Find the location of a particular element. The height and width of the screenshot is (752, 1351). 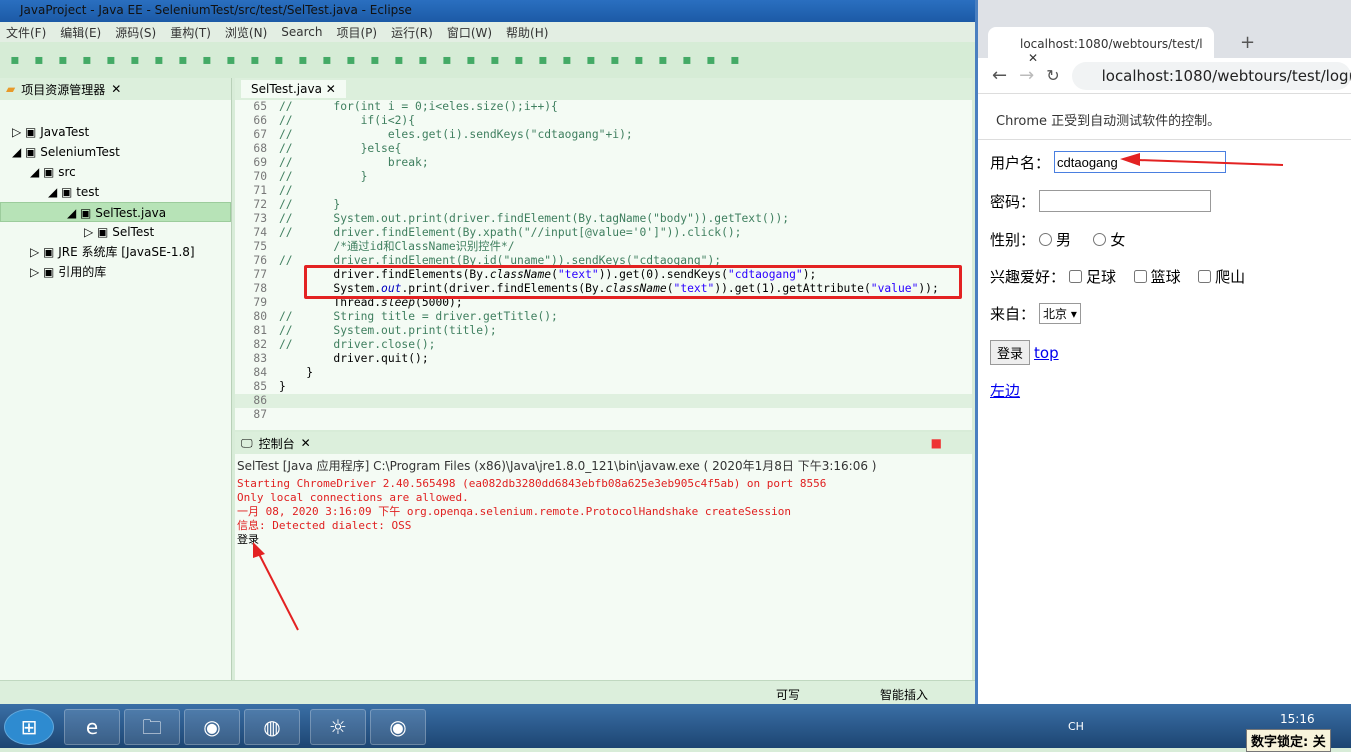

console-title: 控制台 is located at coordinates (277, 443).